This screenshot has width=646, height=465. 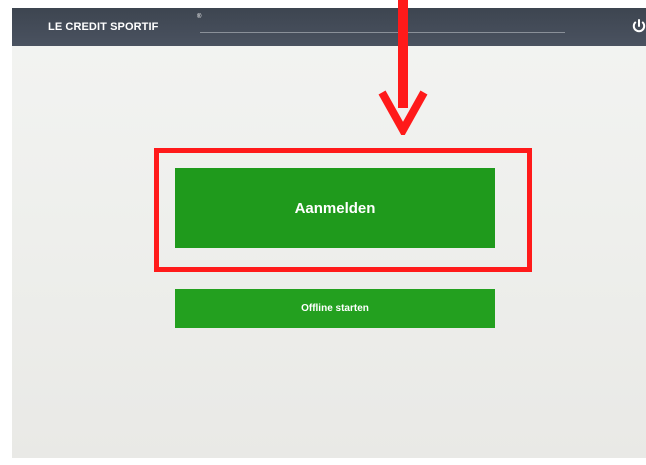 I want to click on brand-logo-text: LE CREDIT SPORTIF, so click(x=103, y=27).